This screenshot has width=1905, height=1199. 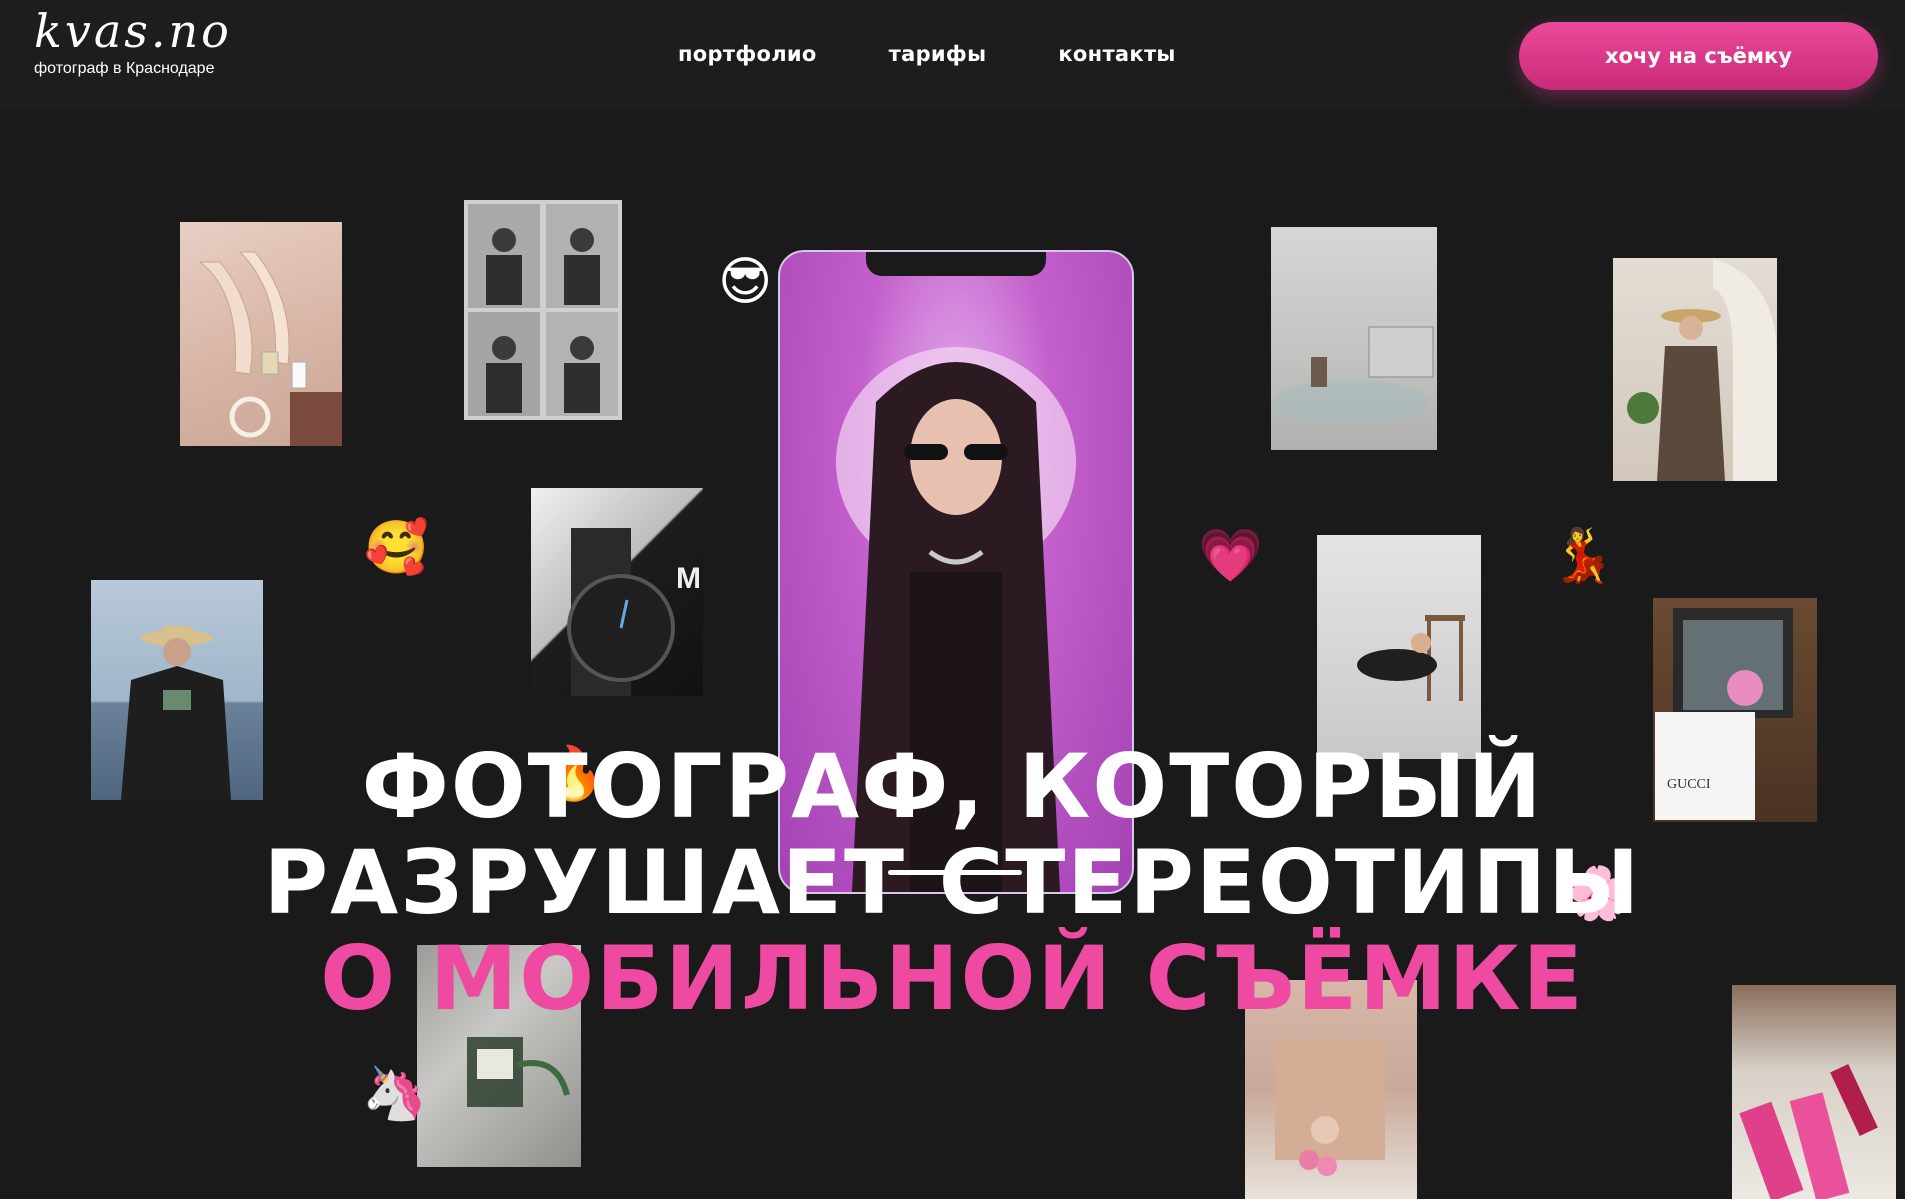 I want to click on nav-item-contacts: контакты, so click(x=1116, y=54).